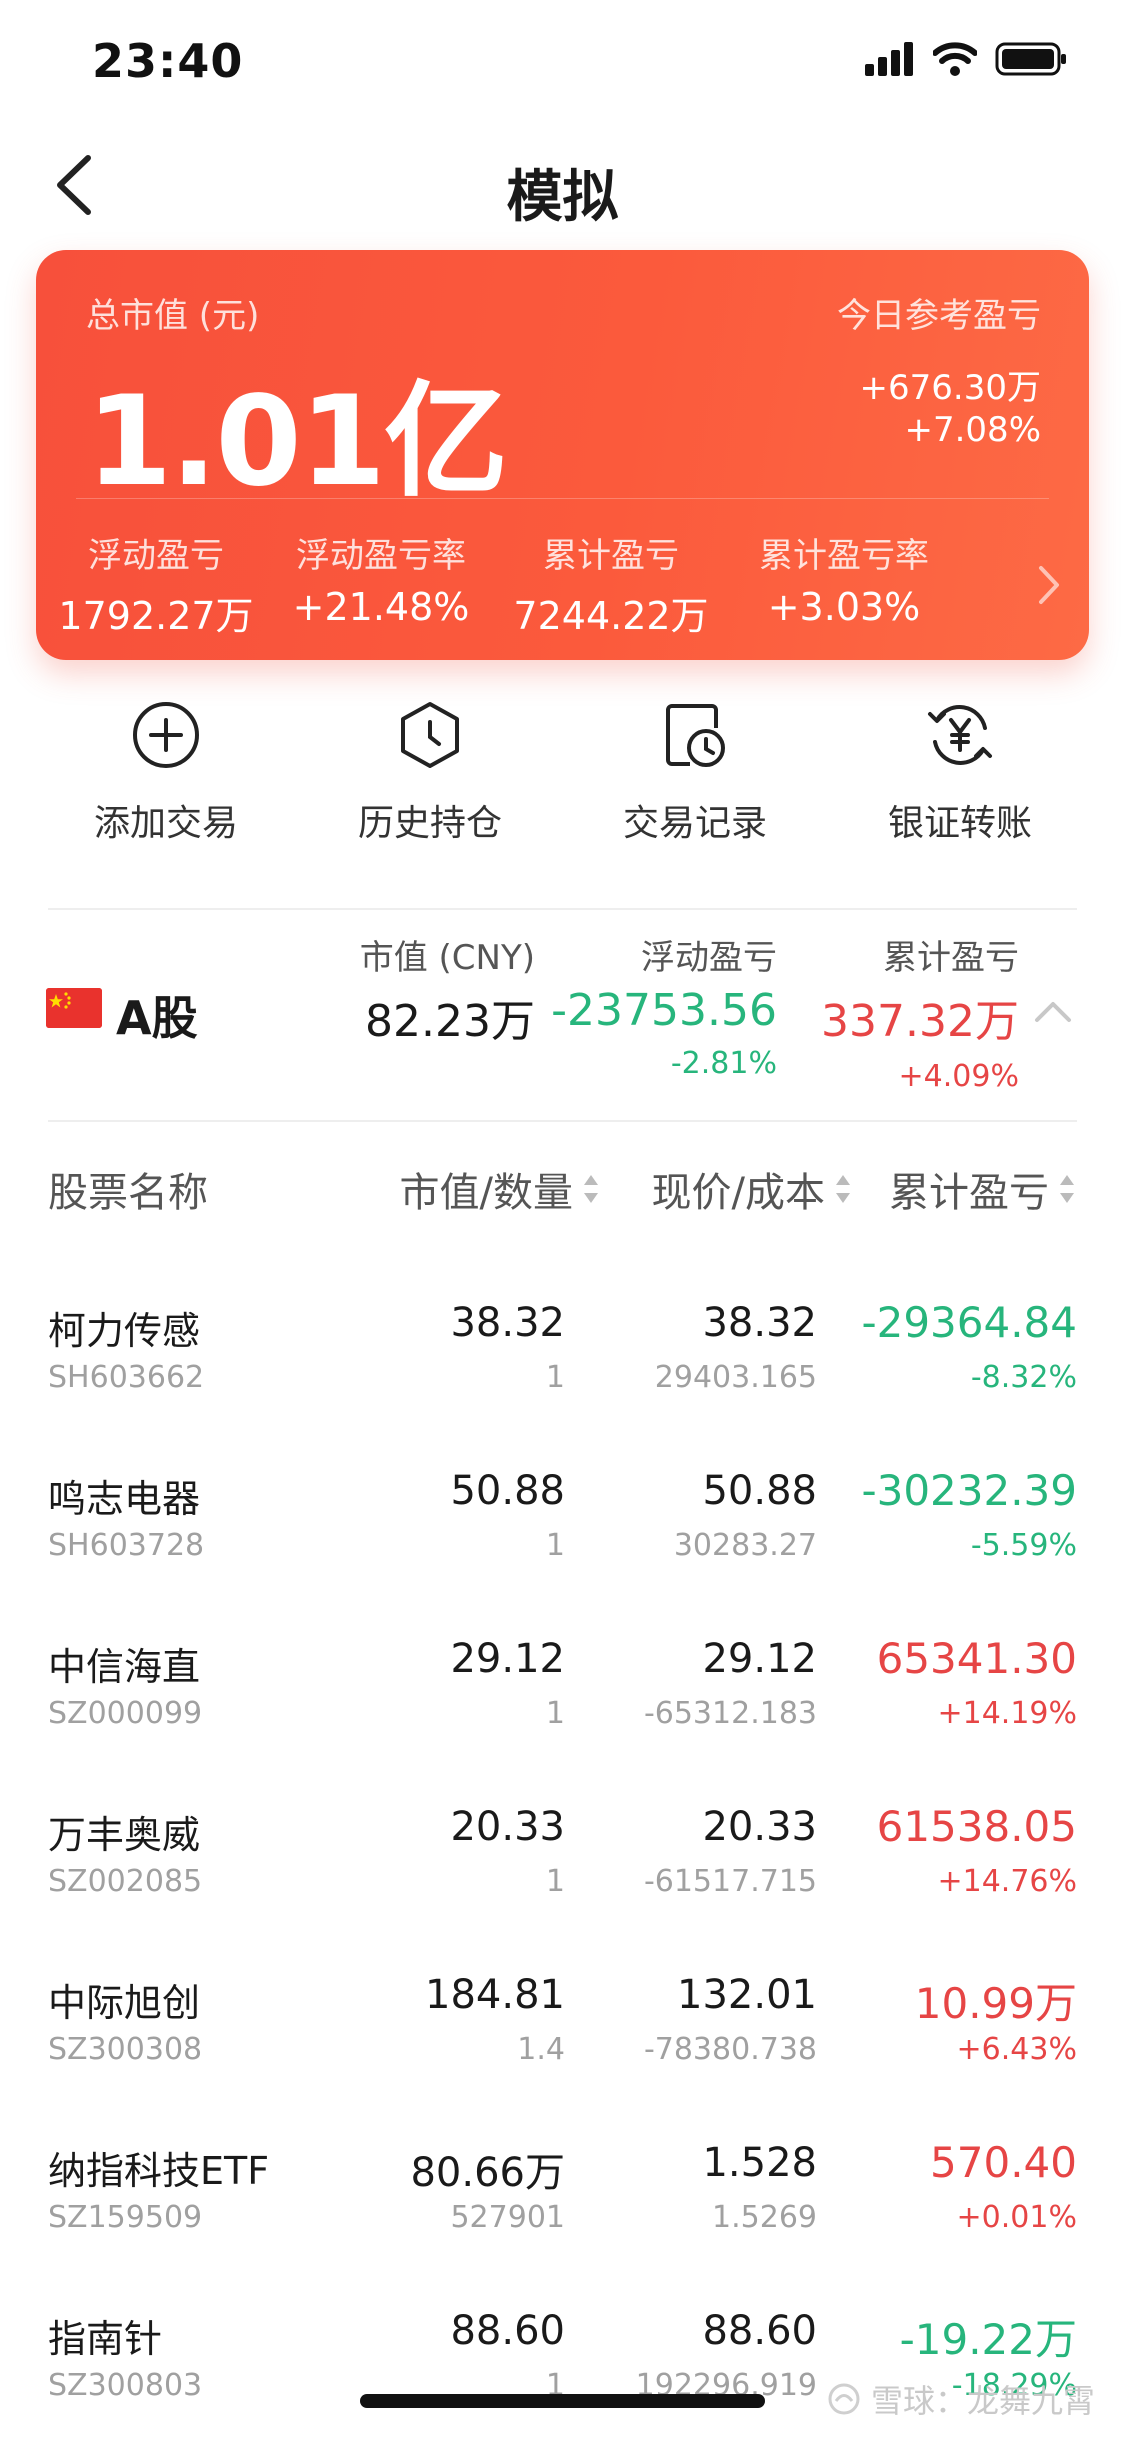 The width and height of the screenshot is (1125, 2444). I want to click on history-holdings-button: 历史持仓, so click(430, 773).